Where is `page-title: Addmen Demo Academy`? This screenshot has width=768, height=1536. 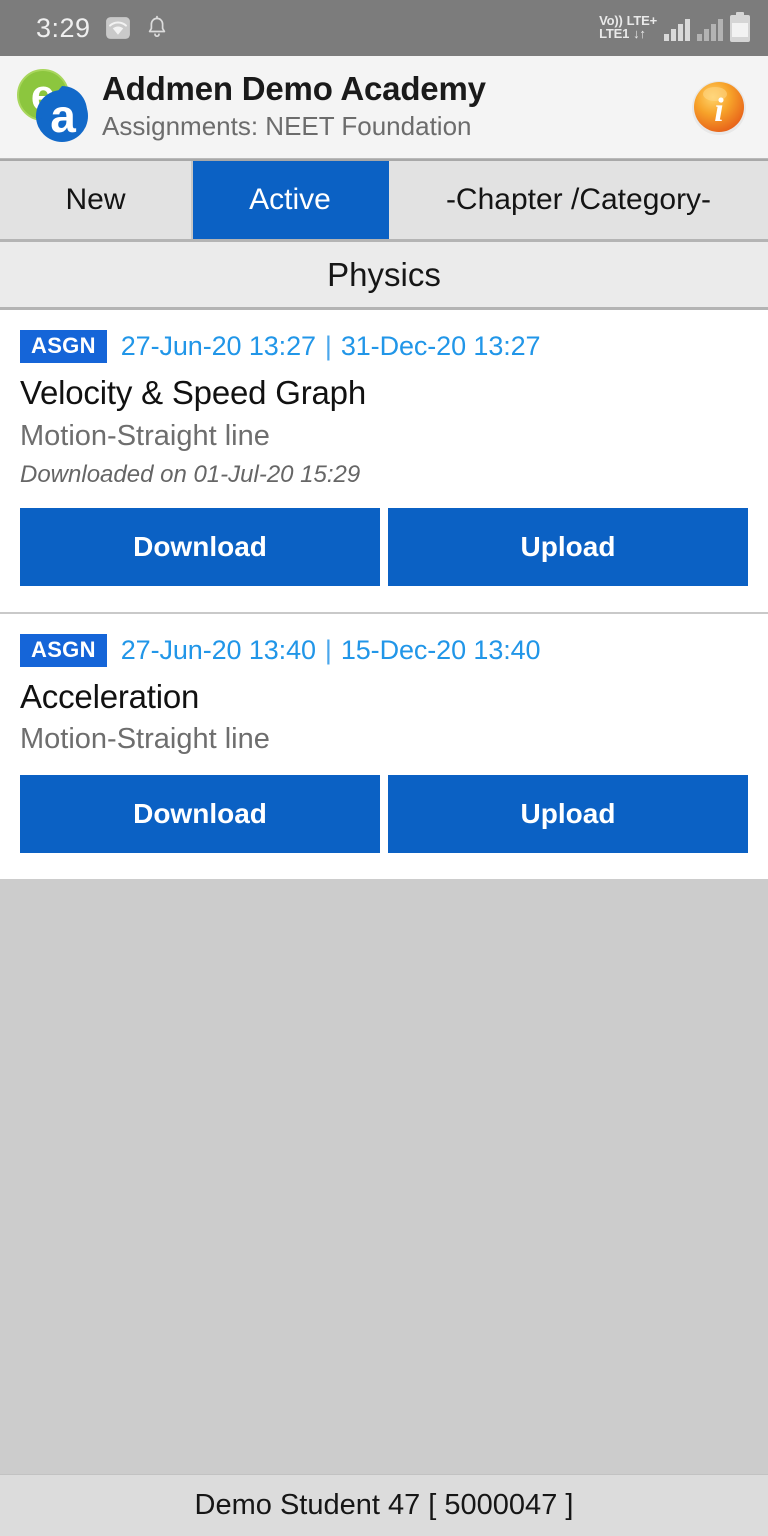 page-title: Addmen Demo Academy is located at coordinates (294, 89).